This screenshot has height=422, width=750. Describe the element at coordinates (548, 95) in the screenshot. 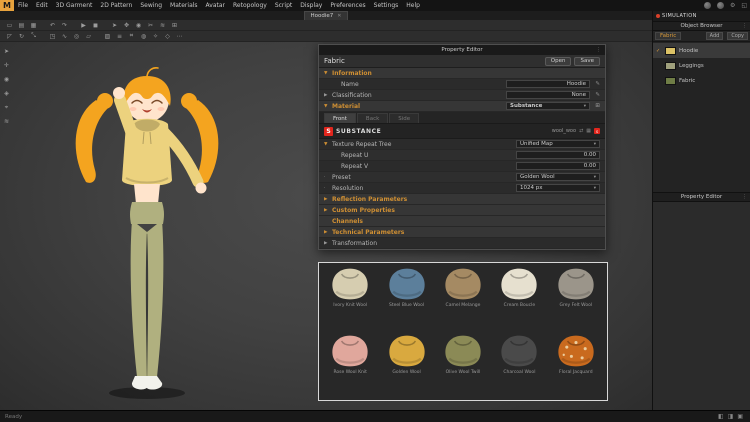

I see `classification-value: None` at that location.